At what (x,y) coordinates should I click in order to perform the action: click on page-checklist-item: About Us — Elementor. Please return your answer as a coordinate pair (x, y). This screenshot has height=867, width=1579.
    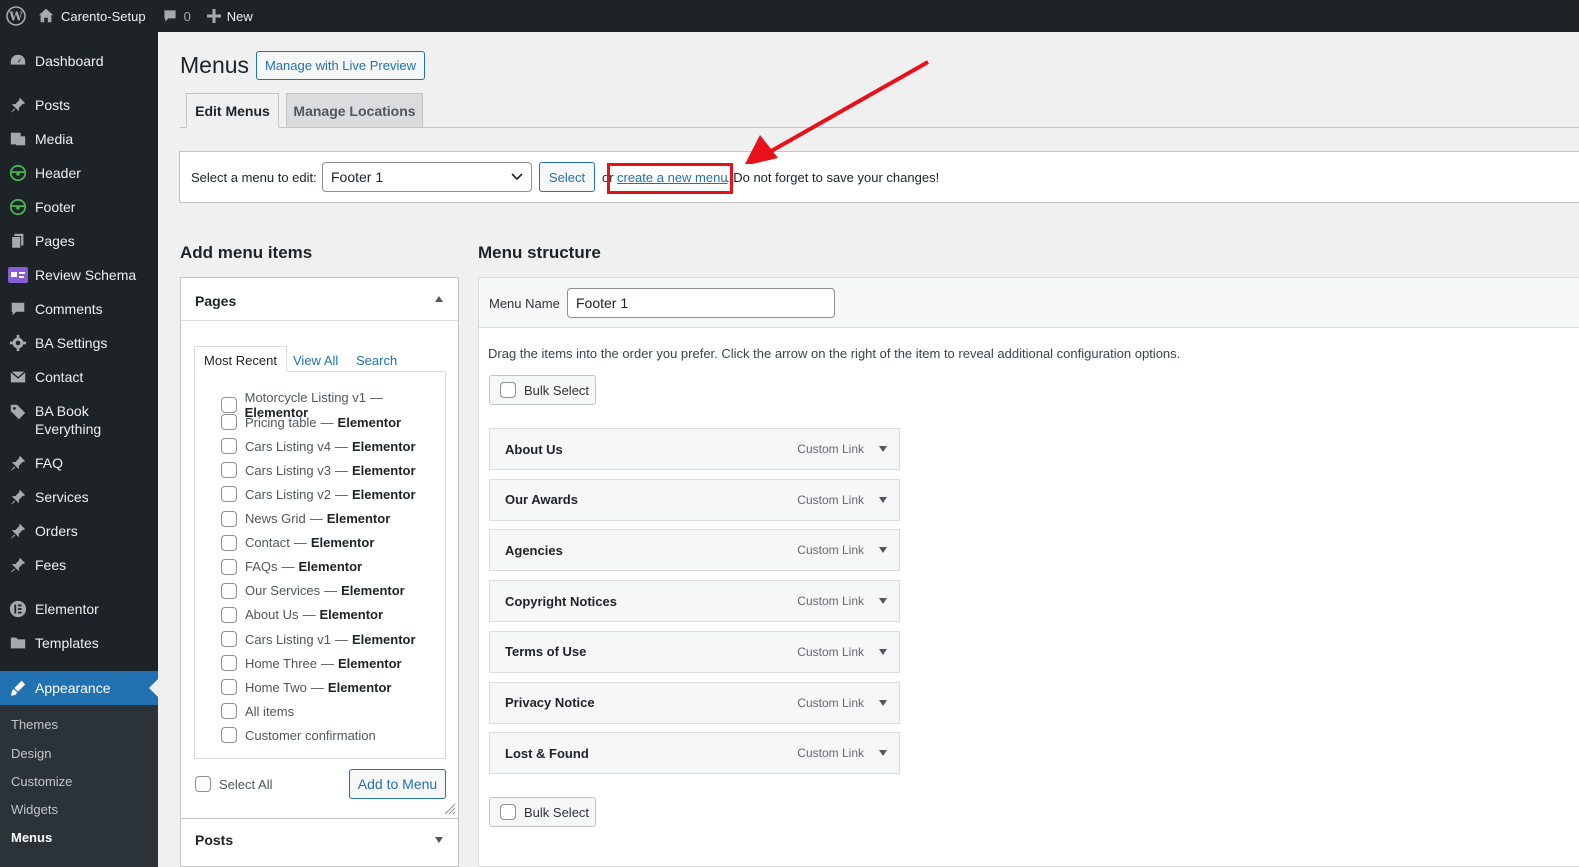
    Looking at the image, I should click on (302, 614).